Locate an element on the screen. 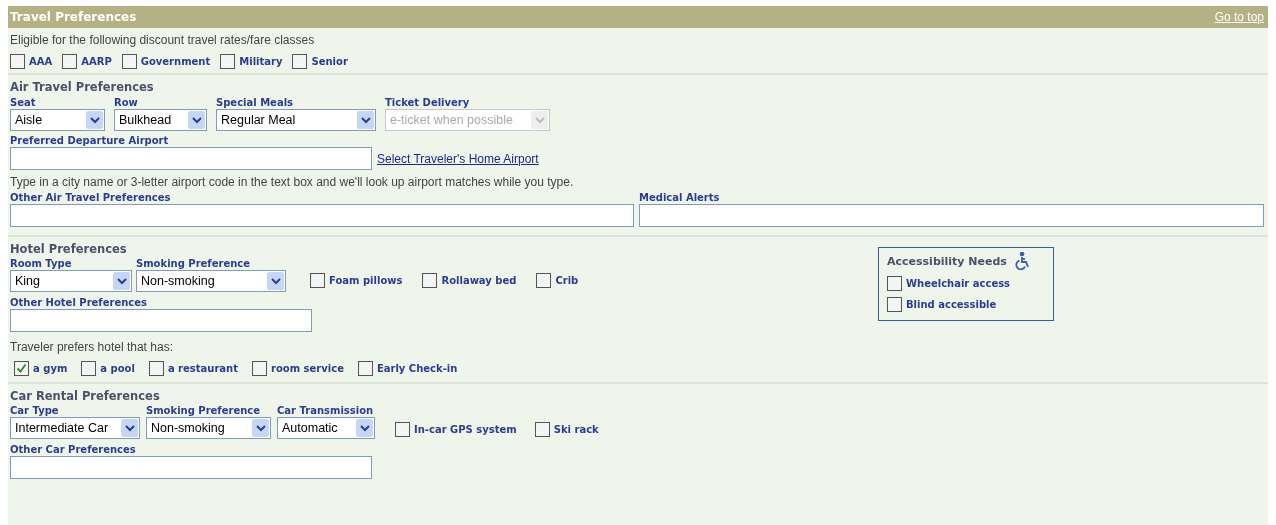  checkbox-option: Early Check-in is located at coordinates (407, 368).